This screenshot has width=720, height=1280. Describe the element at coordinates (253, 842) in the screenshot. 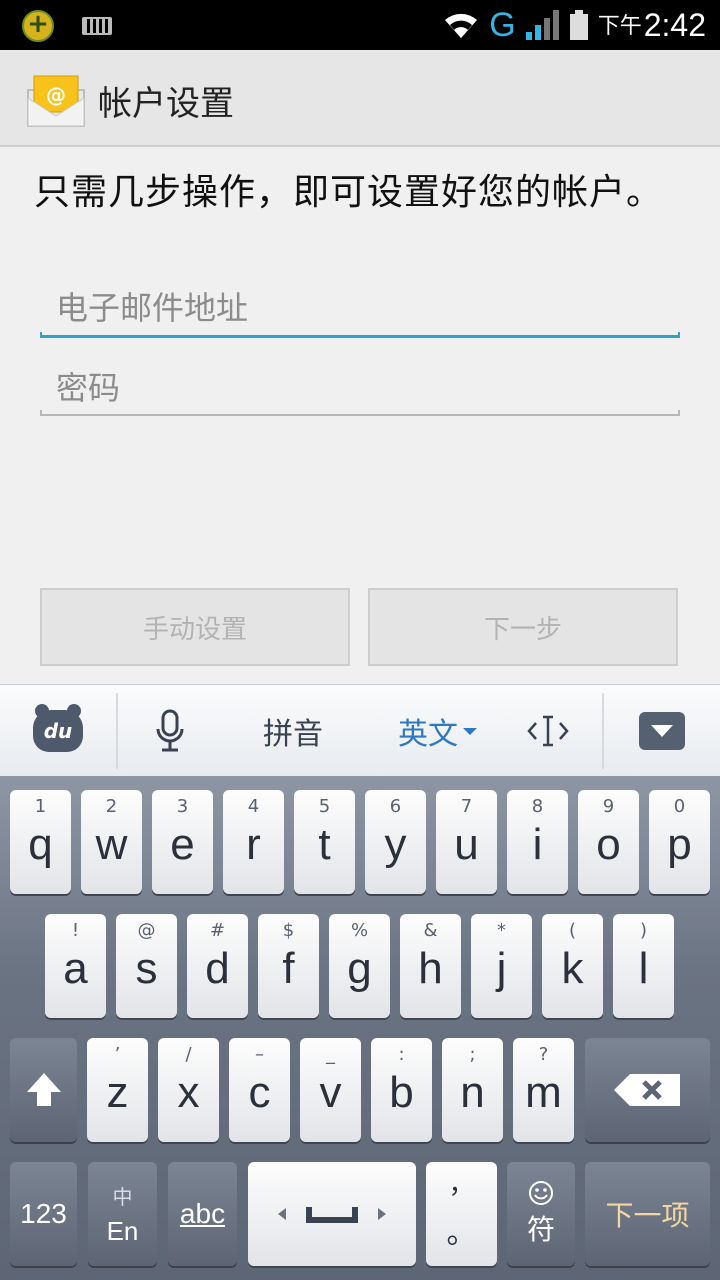

I see `key-r: 4r` at that location.